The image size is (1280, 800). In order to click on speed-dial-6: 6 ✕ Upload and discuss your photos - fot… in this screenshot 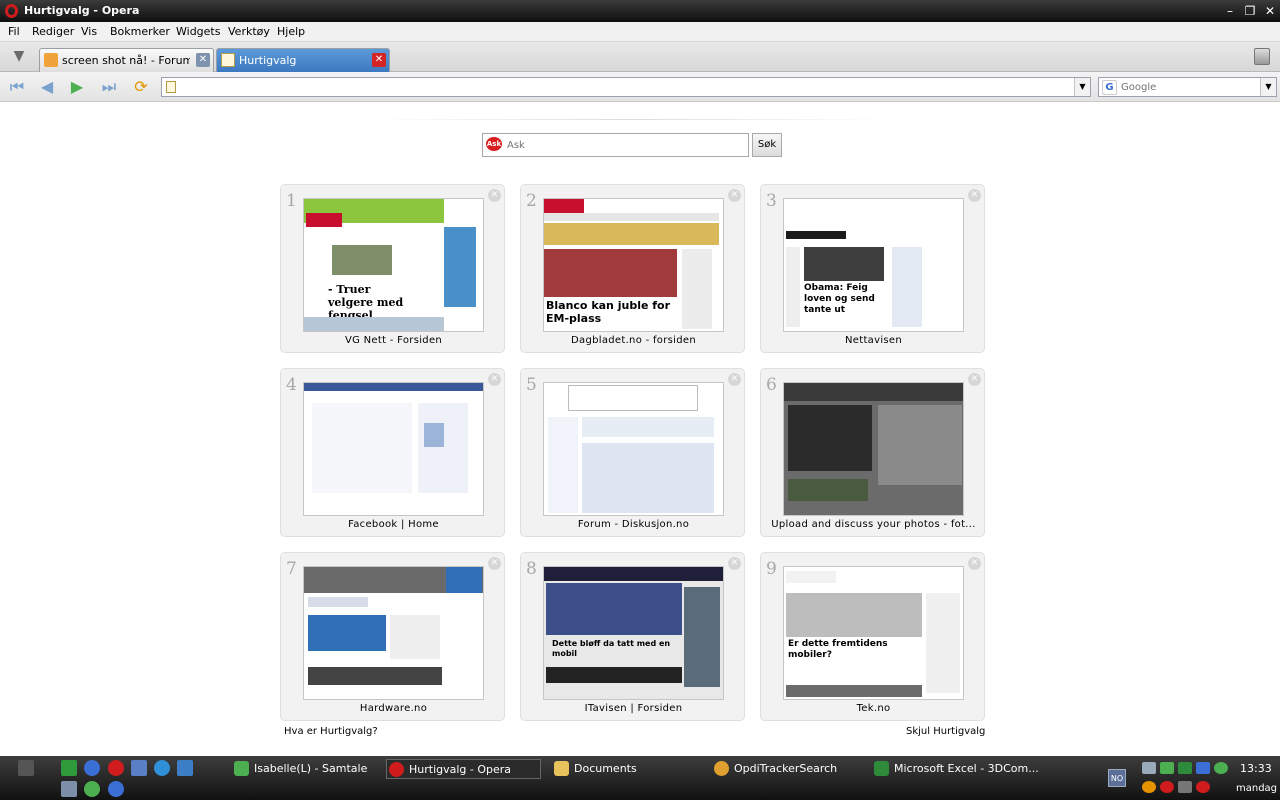, I will do `click(872, 452)`.